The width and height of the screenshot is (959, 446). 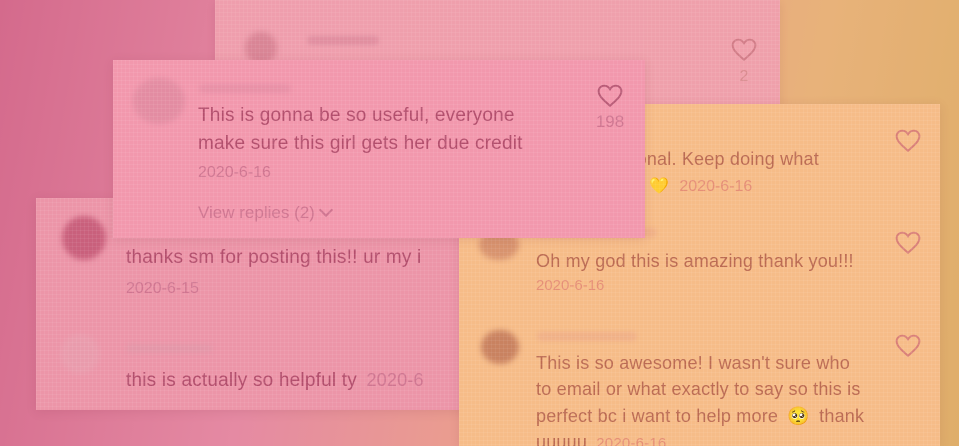 What do you see at coordinates (360, 143) in the screenshot?
I see `comment-text: make sure this girl gets her due credit` at bounding box center [360, 143].